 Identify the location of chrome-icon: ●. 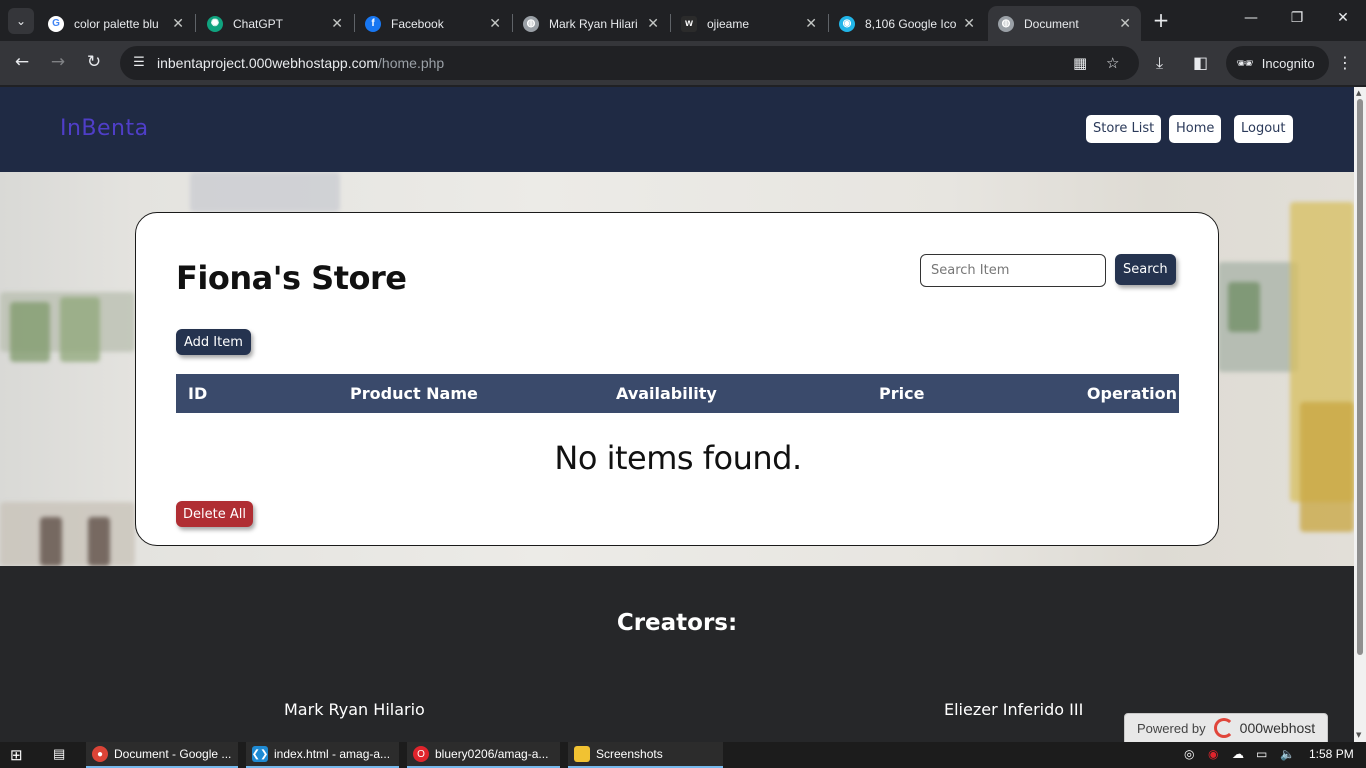
(100, 754).